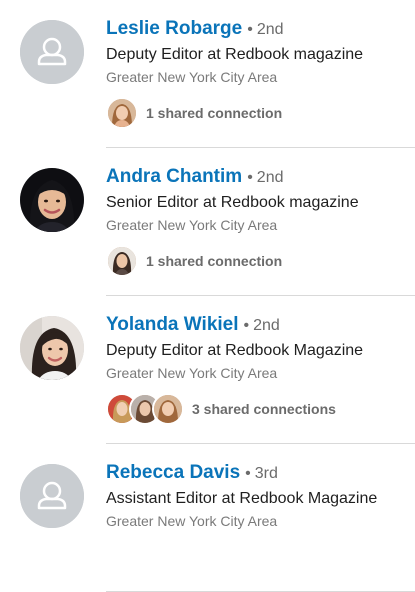 Image resolution: width=415 pixels, height=592 pixels. Describe the element at coordinates (174, 176) in the screenshot. I see `person-name-link: Andra Chantim` at that location.